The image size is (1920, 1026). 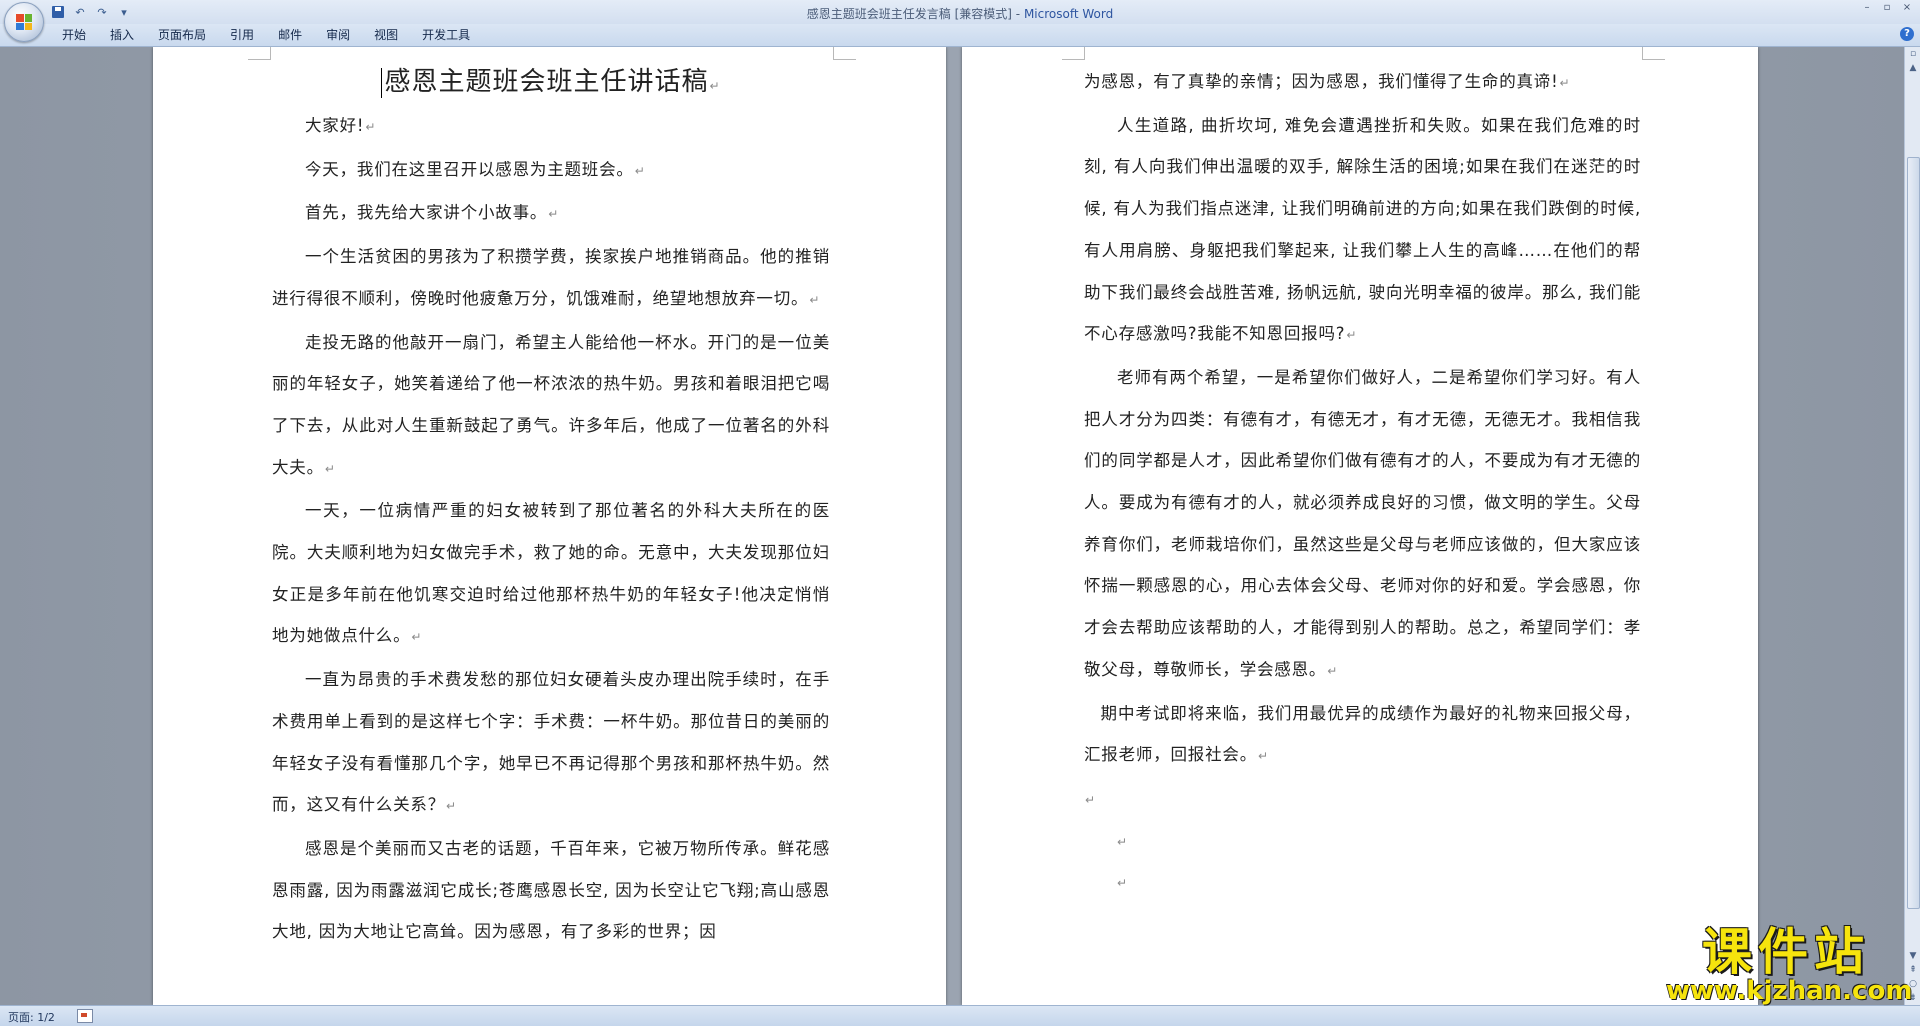 What do you see at coordinates (551, 127) in the screenshot?
I see `paragraph: 大家好!↵` at bounding box center [551, 127].